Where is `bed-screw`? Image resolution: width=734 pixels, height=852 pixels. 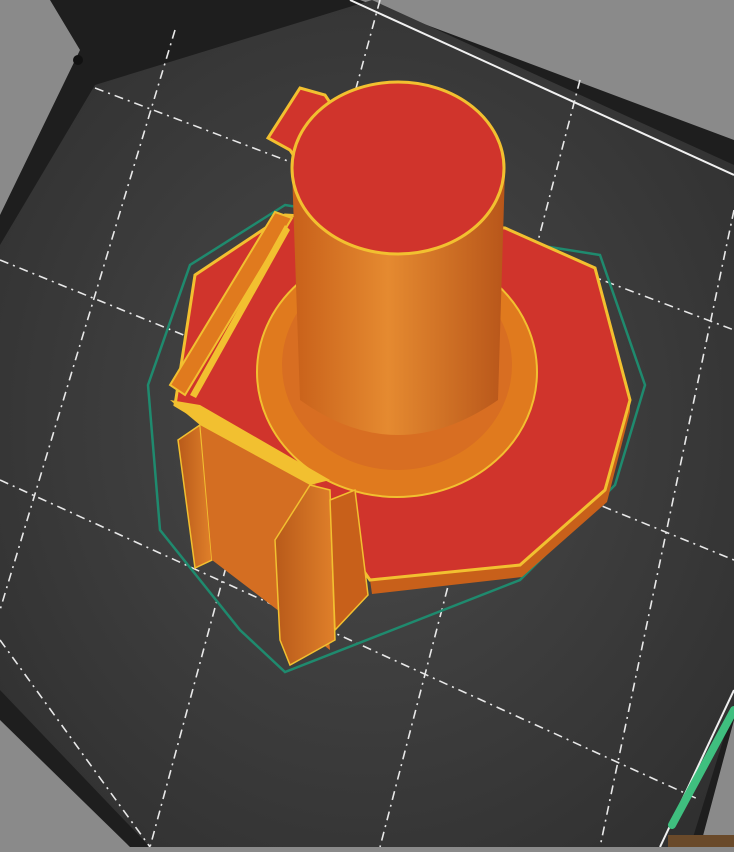 bed-screw is located at coordinates (78, 60).